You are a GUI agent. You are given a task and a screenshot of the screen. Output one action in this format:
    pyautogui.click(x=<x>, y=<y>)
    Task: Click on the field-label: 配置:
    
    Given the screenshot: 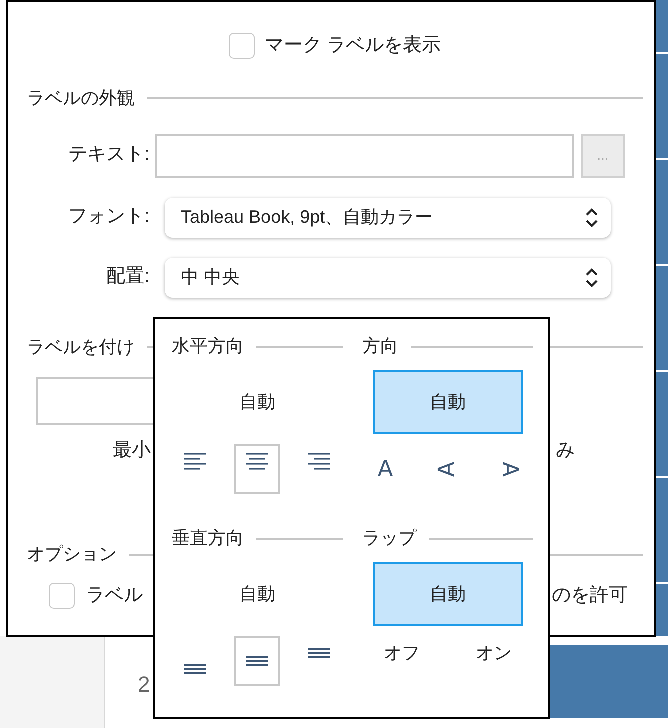 What is the action you would take?
    pyautogui.click(x=128, y=277)
    